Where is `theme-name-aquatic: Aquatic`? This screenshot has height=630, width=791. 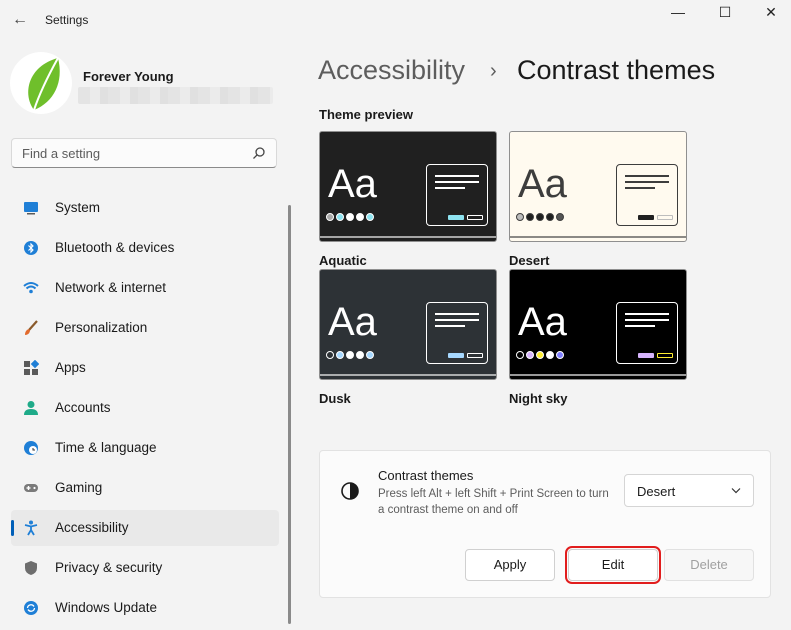
theme-name-aquatic: Aquatic is located at coordinates (343, 260).